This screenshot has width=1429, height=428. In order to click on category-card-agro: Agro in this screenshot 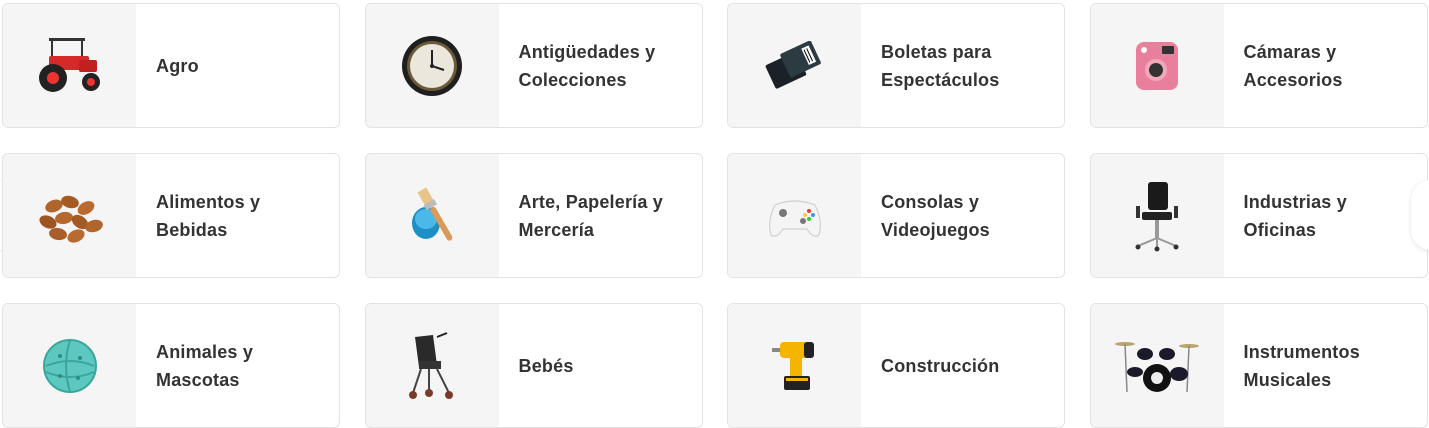, I will do `click(171, 65)`.